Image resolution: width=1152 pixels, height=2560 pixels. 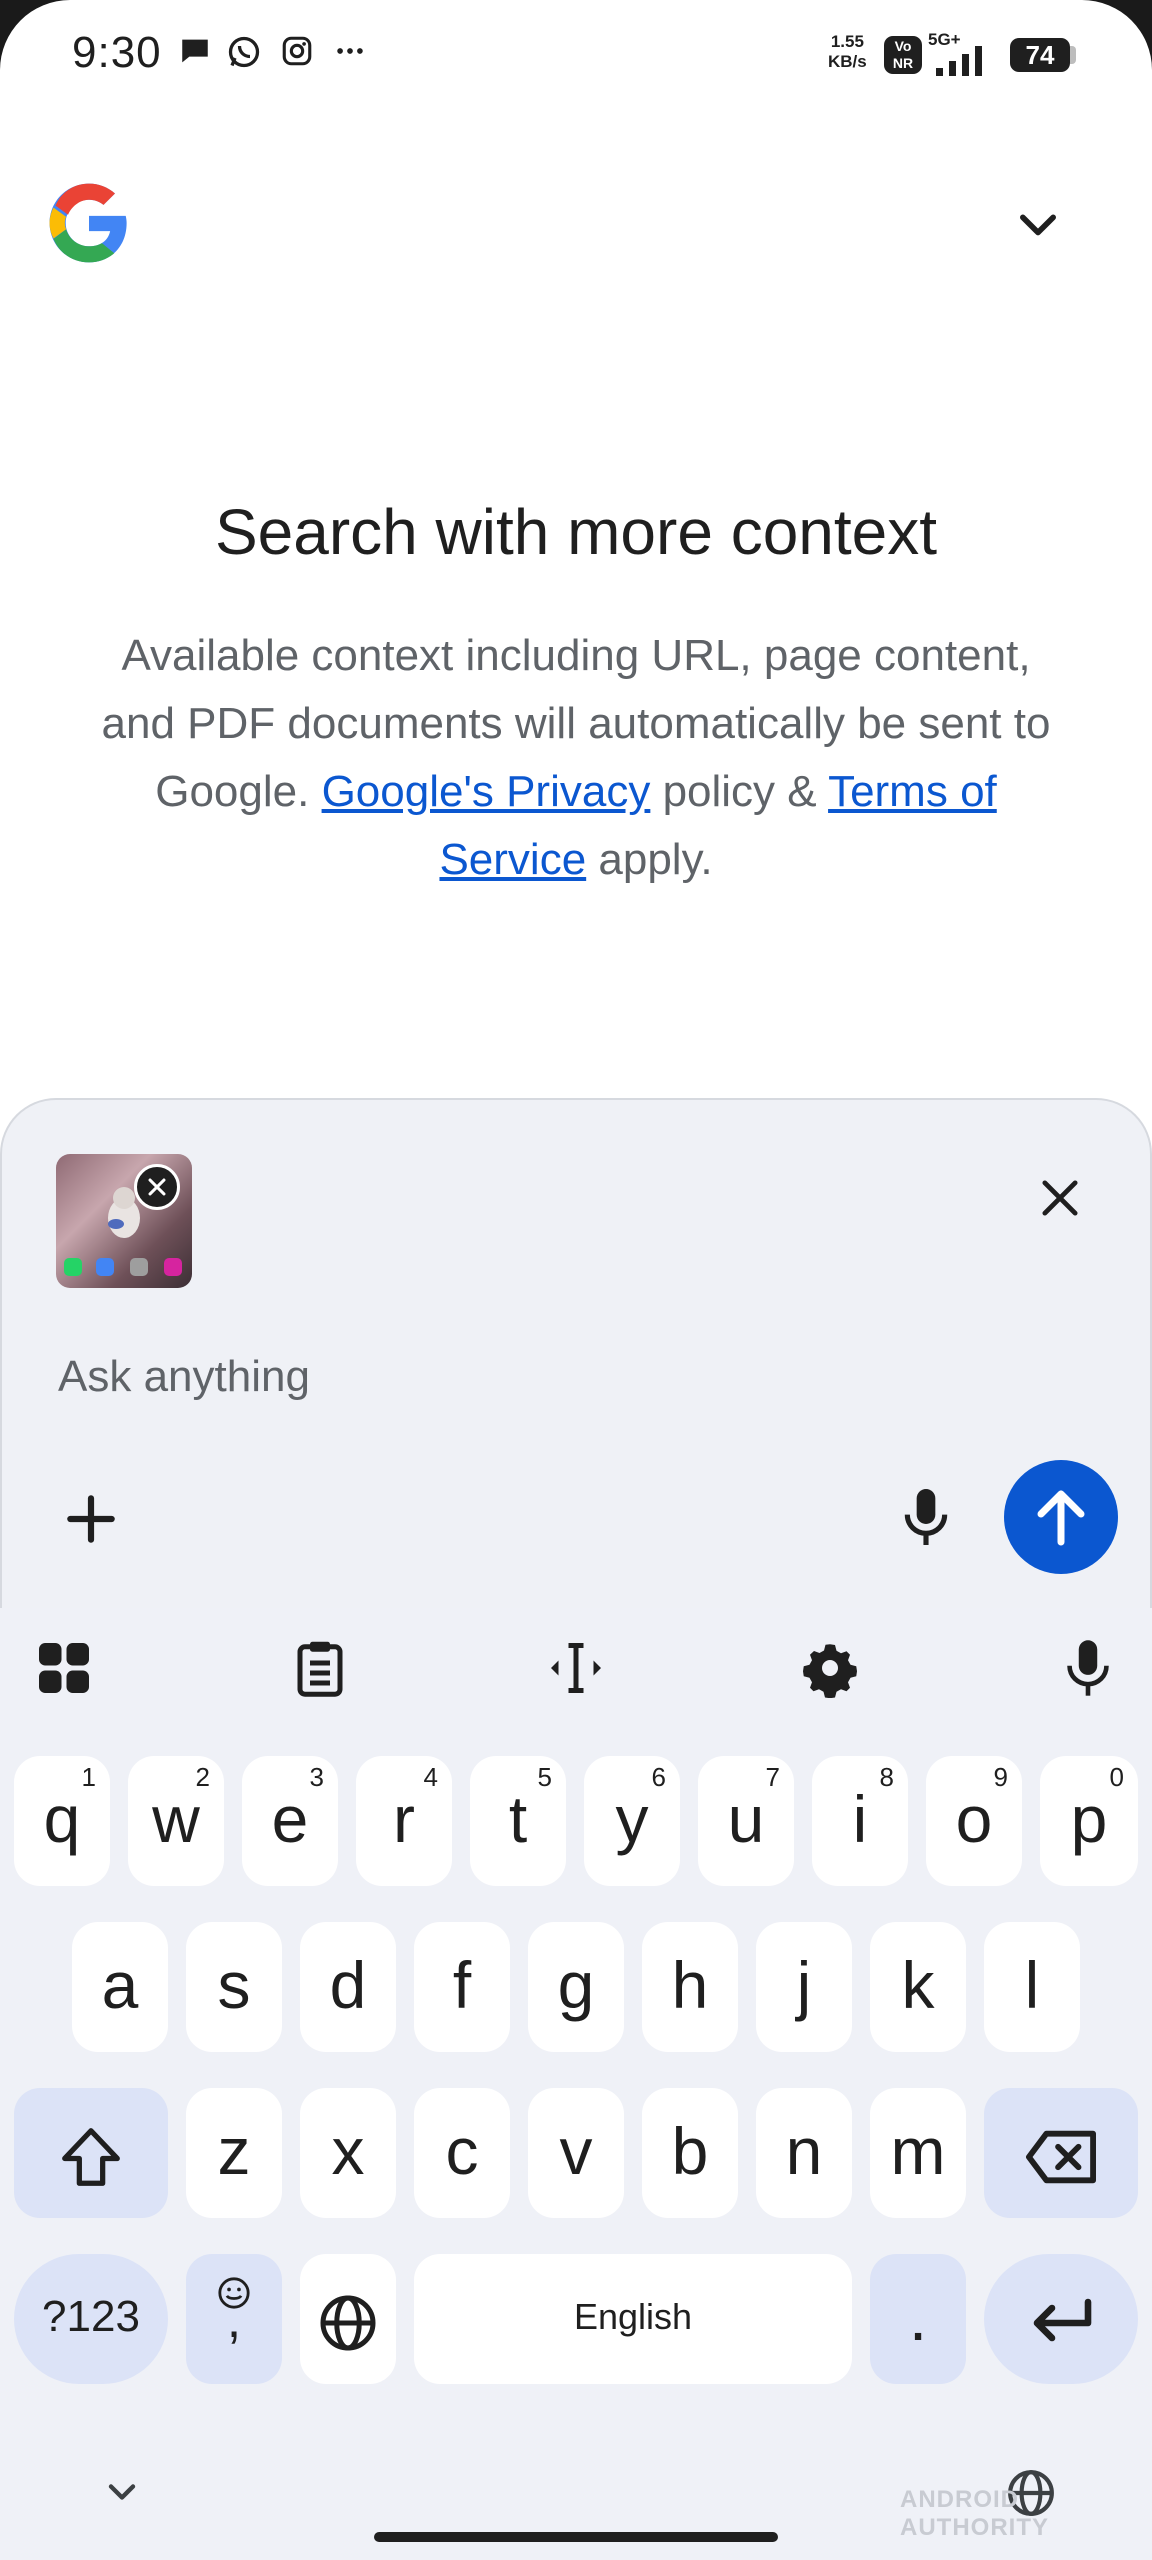 What do you see at coordinates (88, 1777) in the screenshot?
I see `key-hint: 1` at bounding box center [88, 1777].